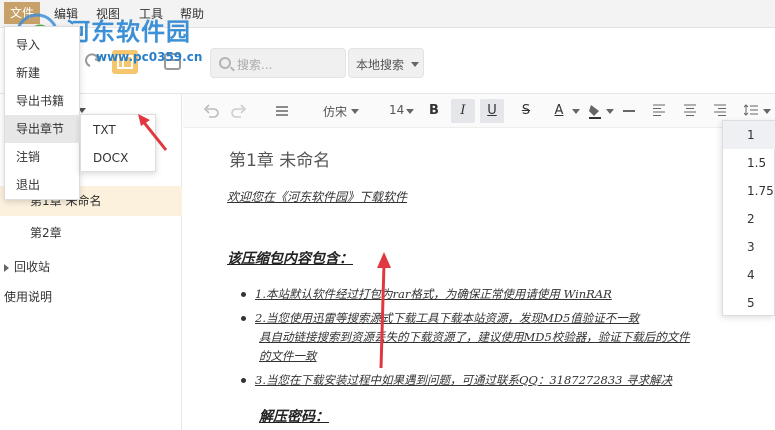 The image size is (775, 430). I want to click on document-title: 第1章 未命名, so click(280, 161).